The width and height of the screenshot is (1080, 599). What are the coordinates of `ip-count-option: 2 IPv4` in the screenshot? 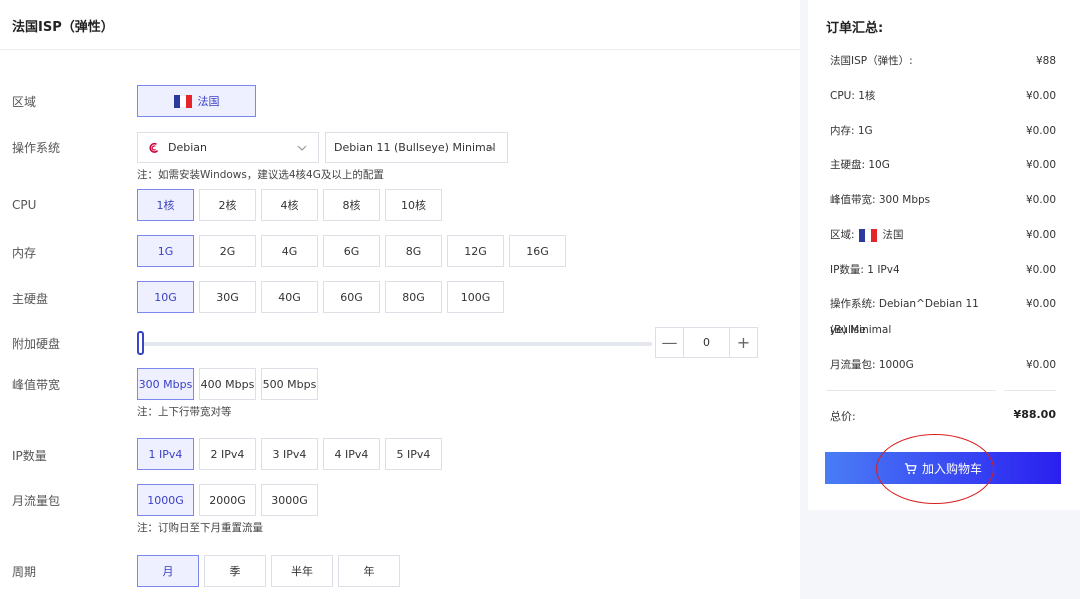 It's located at (227, 454).